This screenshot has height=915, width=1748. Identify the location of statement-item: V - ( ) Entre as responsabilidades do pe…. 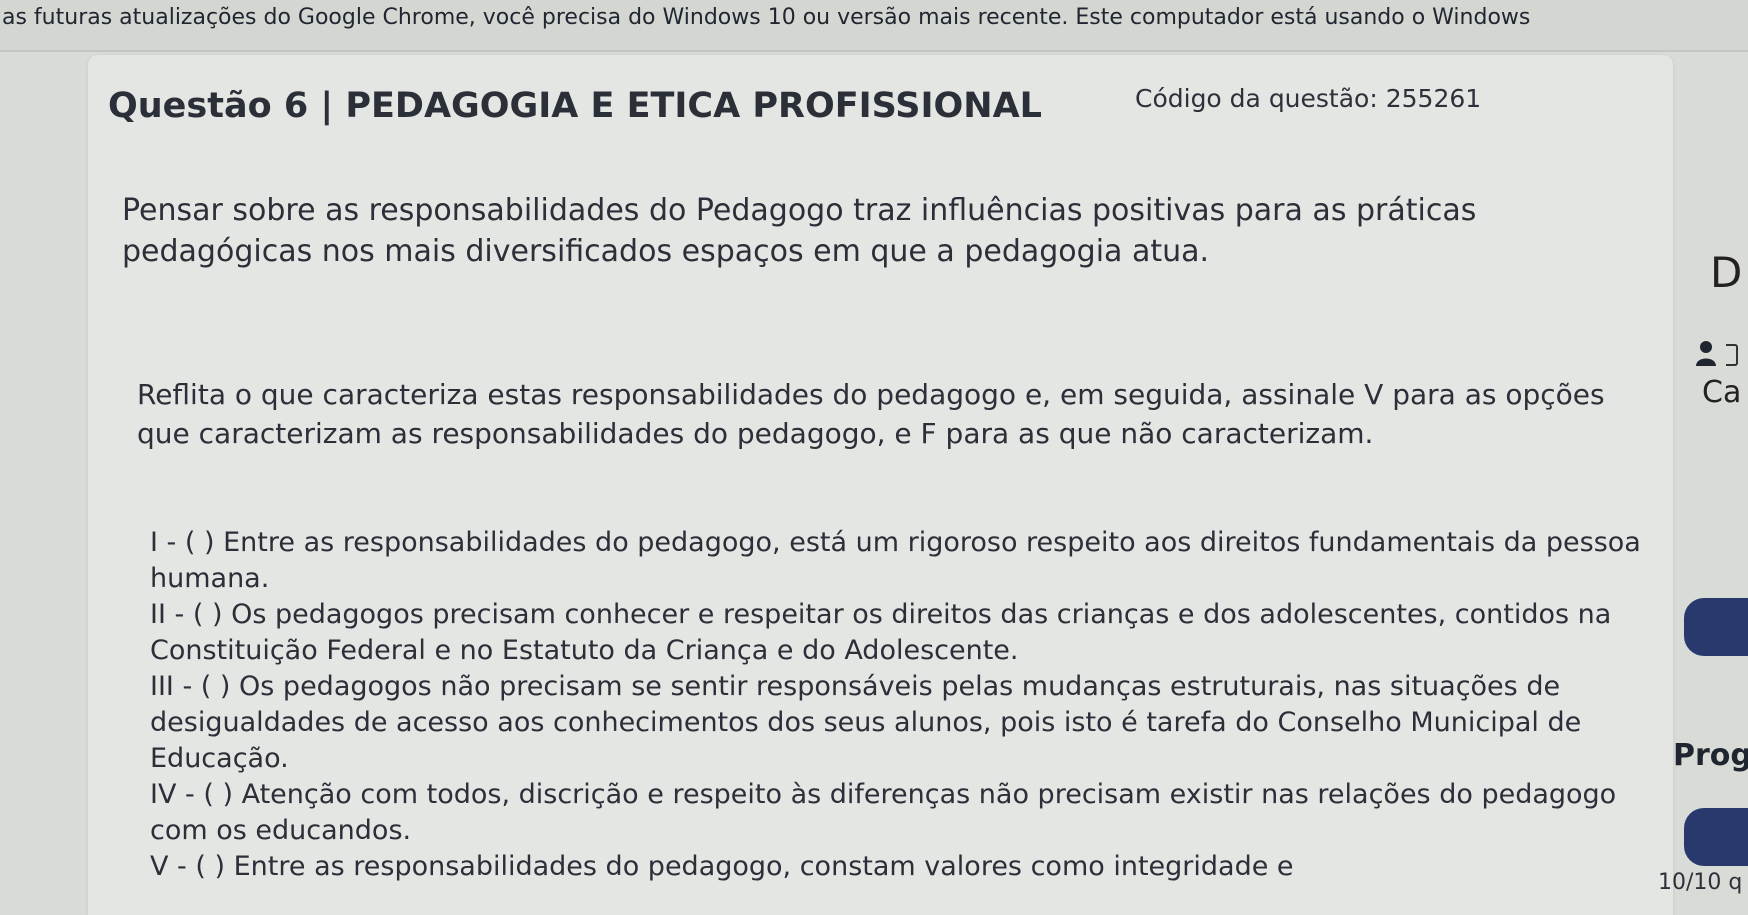
(722, 866).